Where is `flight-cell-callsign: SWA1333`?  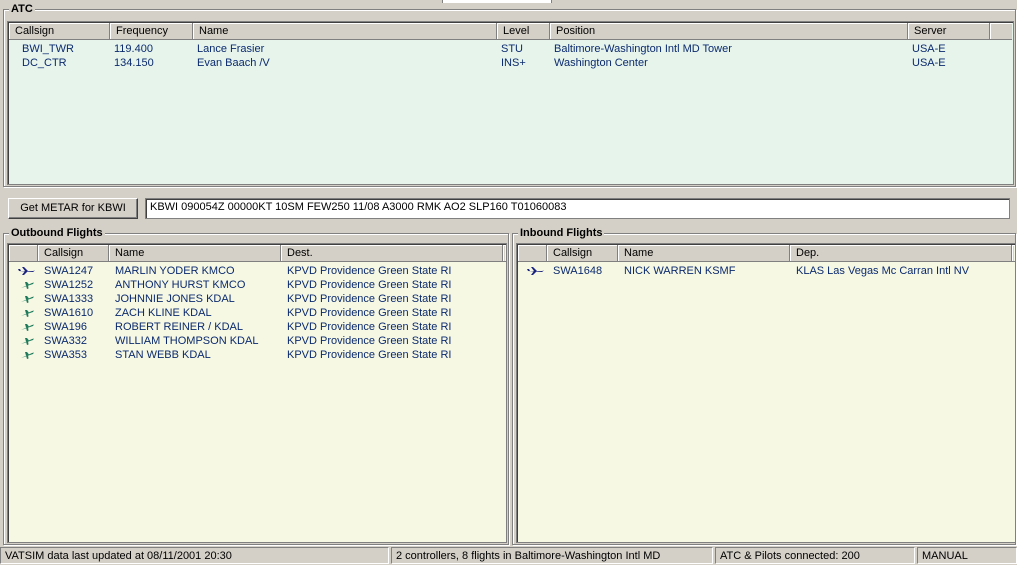 flight-cell-callsign: SWA1333 is located at coordinates (69, 299).